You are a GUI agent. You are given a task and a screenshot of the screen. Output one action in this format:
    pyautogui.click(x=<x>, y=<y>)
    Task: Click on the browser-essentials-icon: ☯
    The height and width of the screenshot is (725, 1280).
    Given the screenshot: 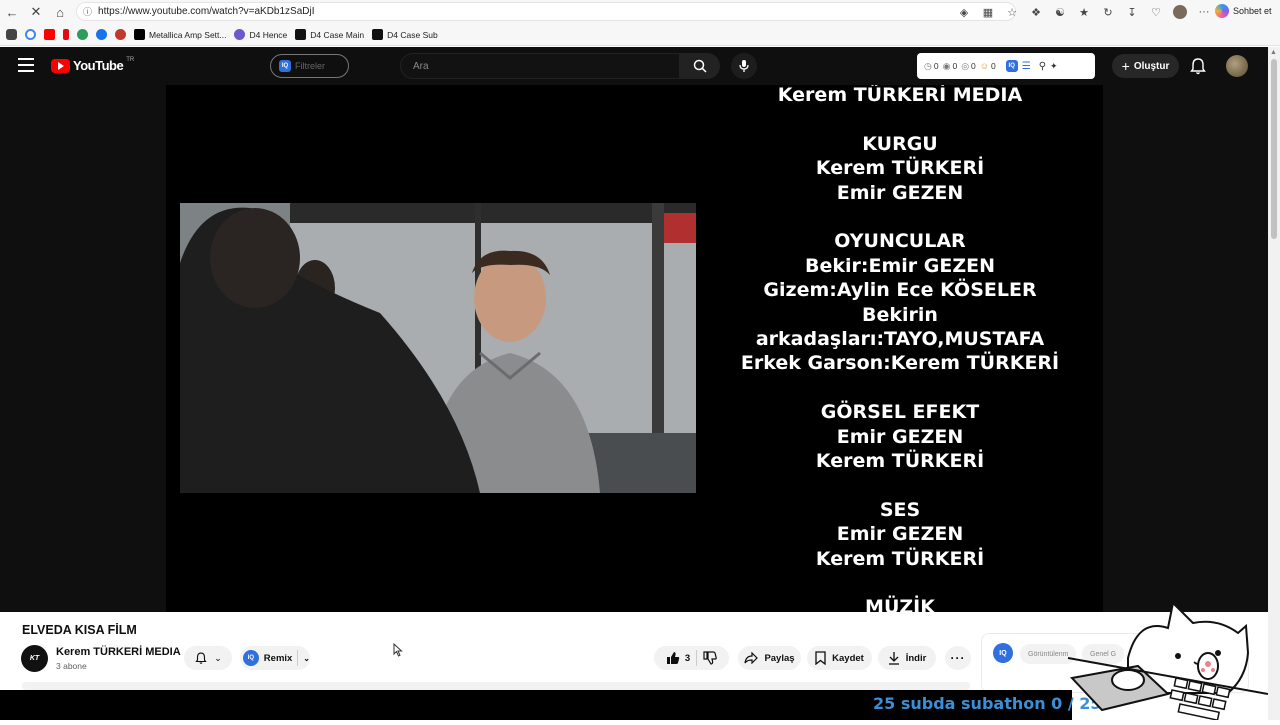 What is the action you would take?
    pyautogui.click(x=1060, y=12)
    